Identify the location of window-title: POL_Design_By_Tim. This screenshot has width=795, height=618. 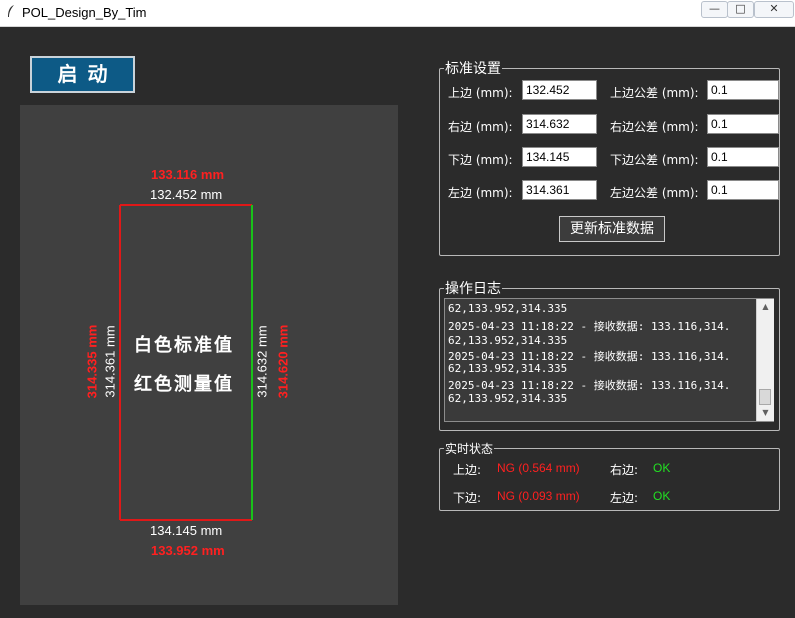
(84, 12).